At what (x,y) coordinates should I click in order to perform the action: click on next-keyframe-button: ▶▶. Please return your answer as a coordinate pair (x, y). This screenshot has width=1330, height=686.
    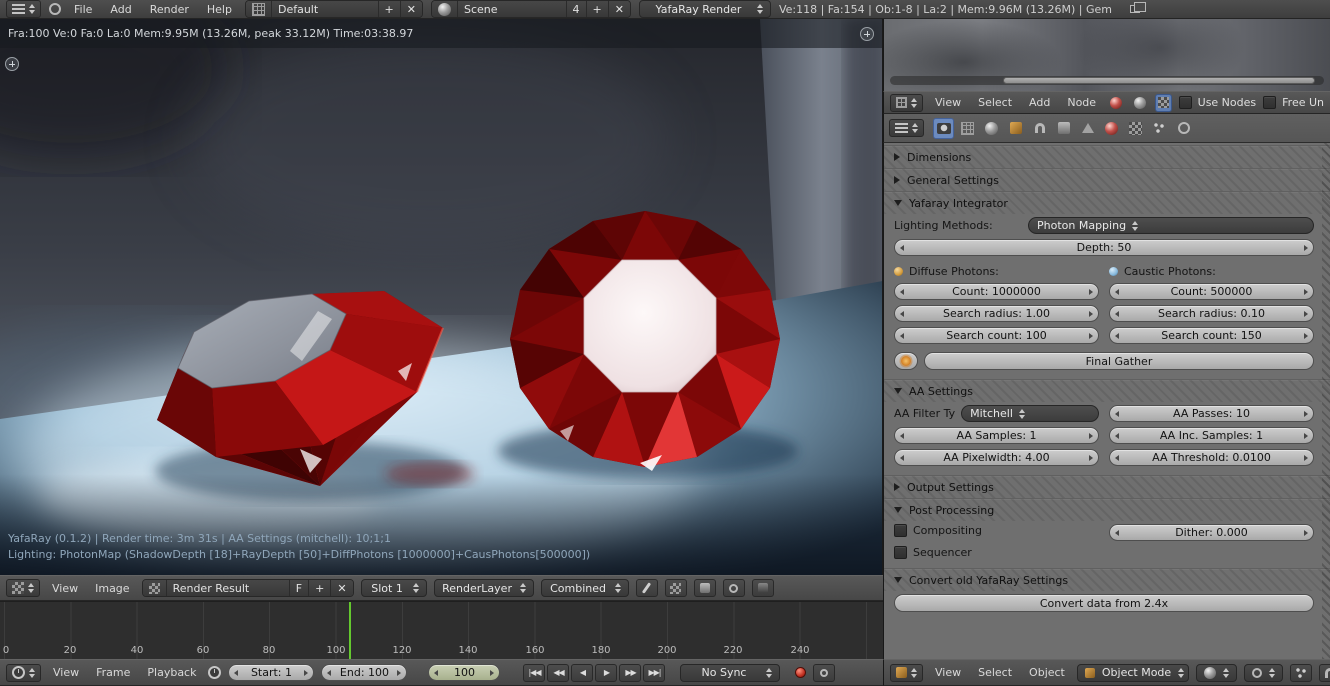
    Looking at the image, I should click on (630, 672).